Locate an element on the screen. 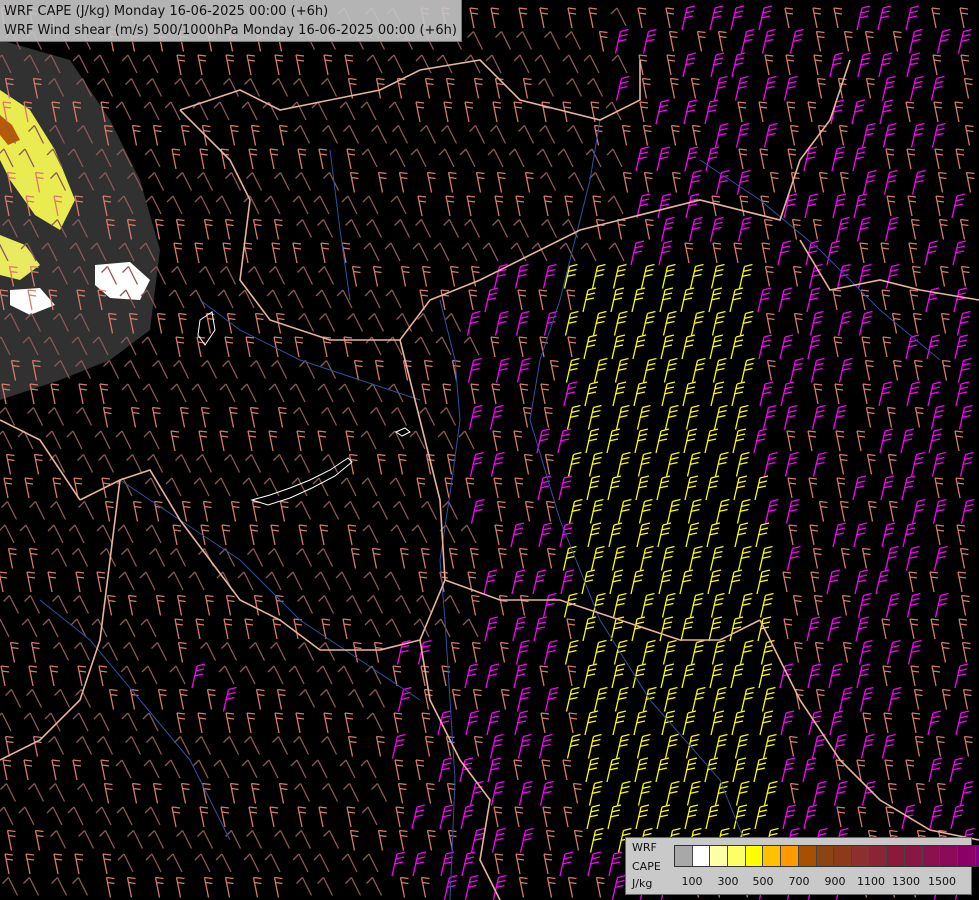 The height and width of the screenshot is (900, 979). legend-tick: 700 is located at coordinates (799, 881).